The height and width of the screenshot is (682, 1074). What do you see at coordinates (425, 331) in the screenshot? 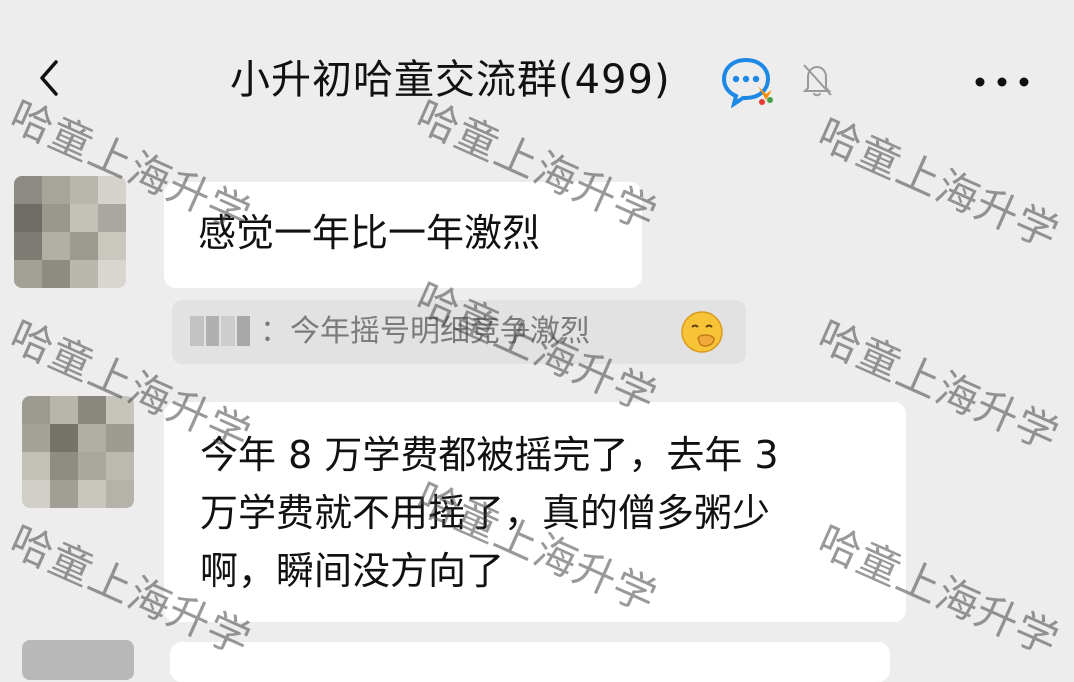
I see `quoted-text: ：今年摇号明细竞争激烈` at bounding box center [425, 331].